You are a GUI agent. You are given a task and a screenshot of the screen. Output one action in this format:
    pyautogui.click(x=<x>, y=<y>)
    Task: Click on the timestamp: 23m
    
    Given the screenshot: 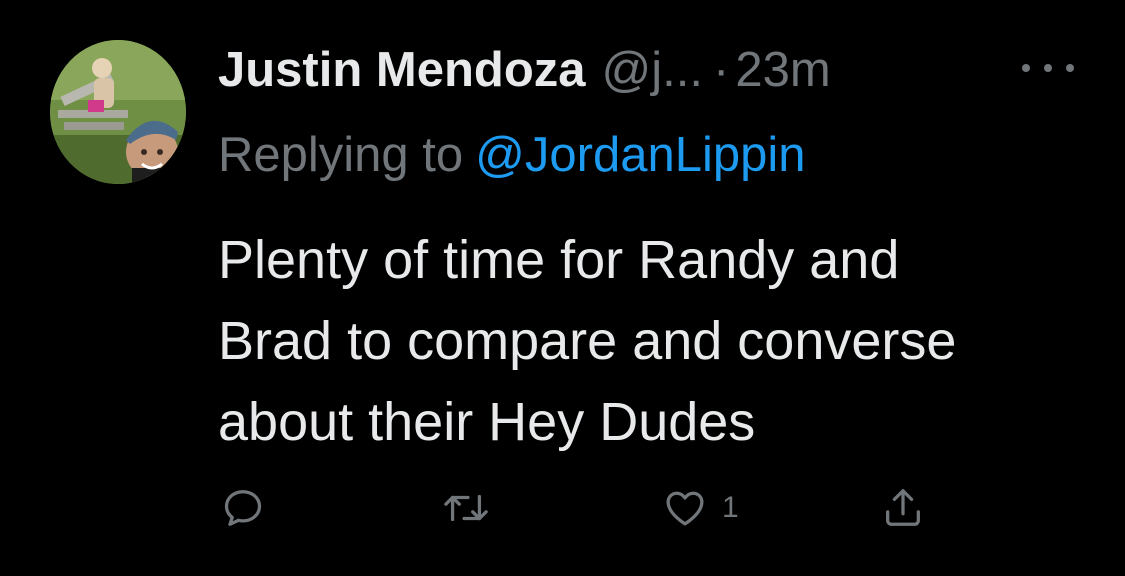 What is the action you would take?
    pyautogui.click(x=782, y=70)
    